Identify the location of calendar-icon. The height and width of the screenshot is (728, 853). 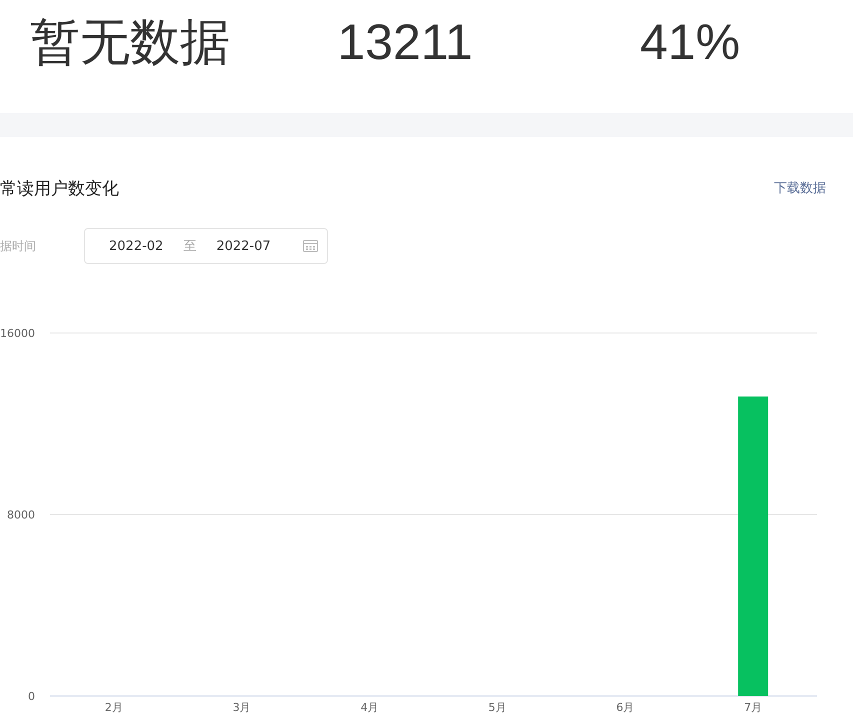
(310, 246).